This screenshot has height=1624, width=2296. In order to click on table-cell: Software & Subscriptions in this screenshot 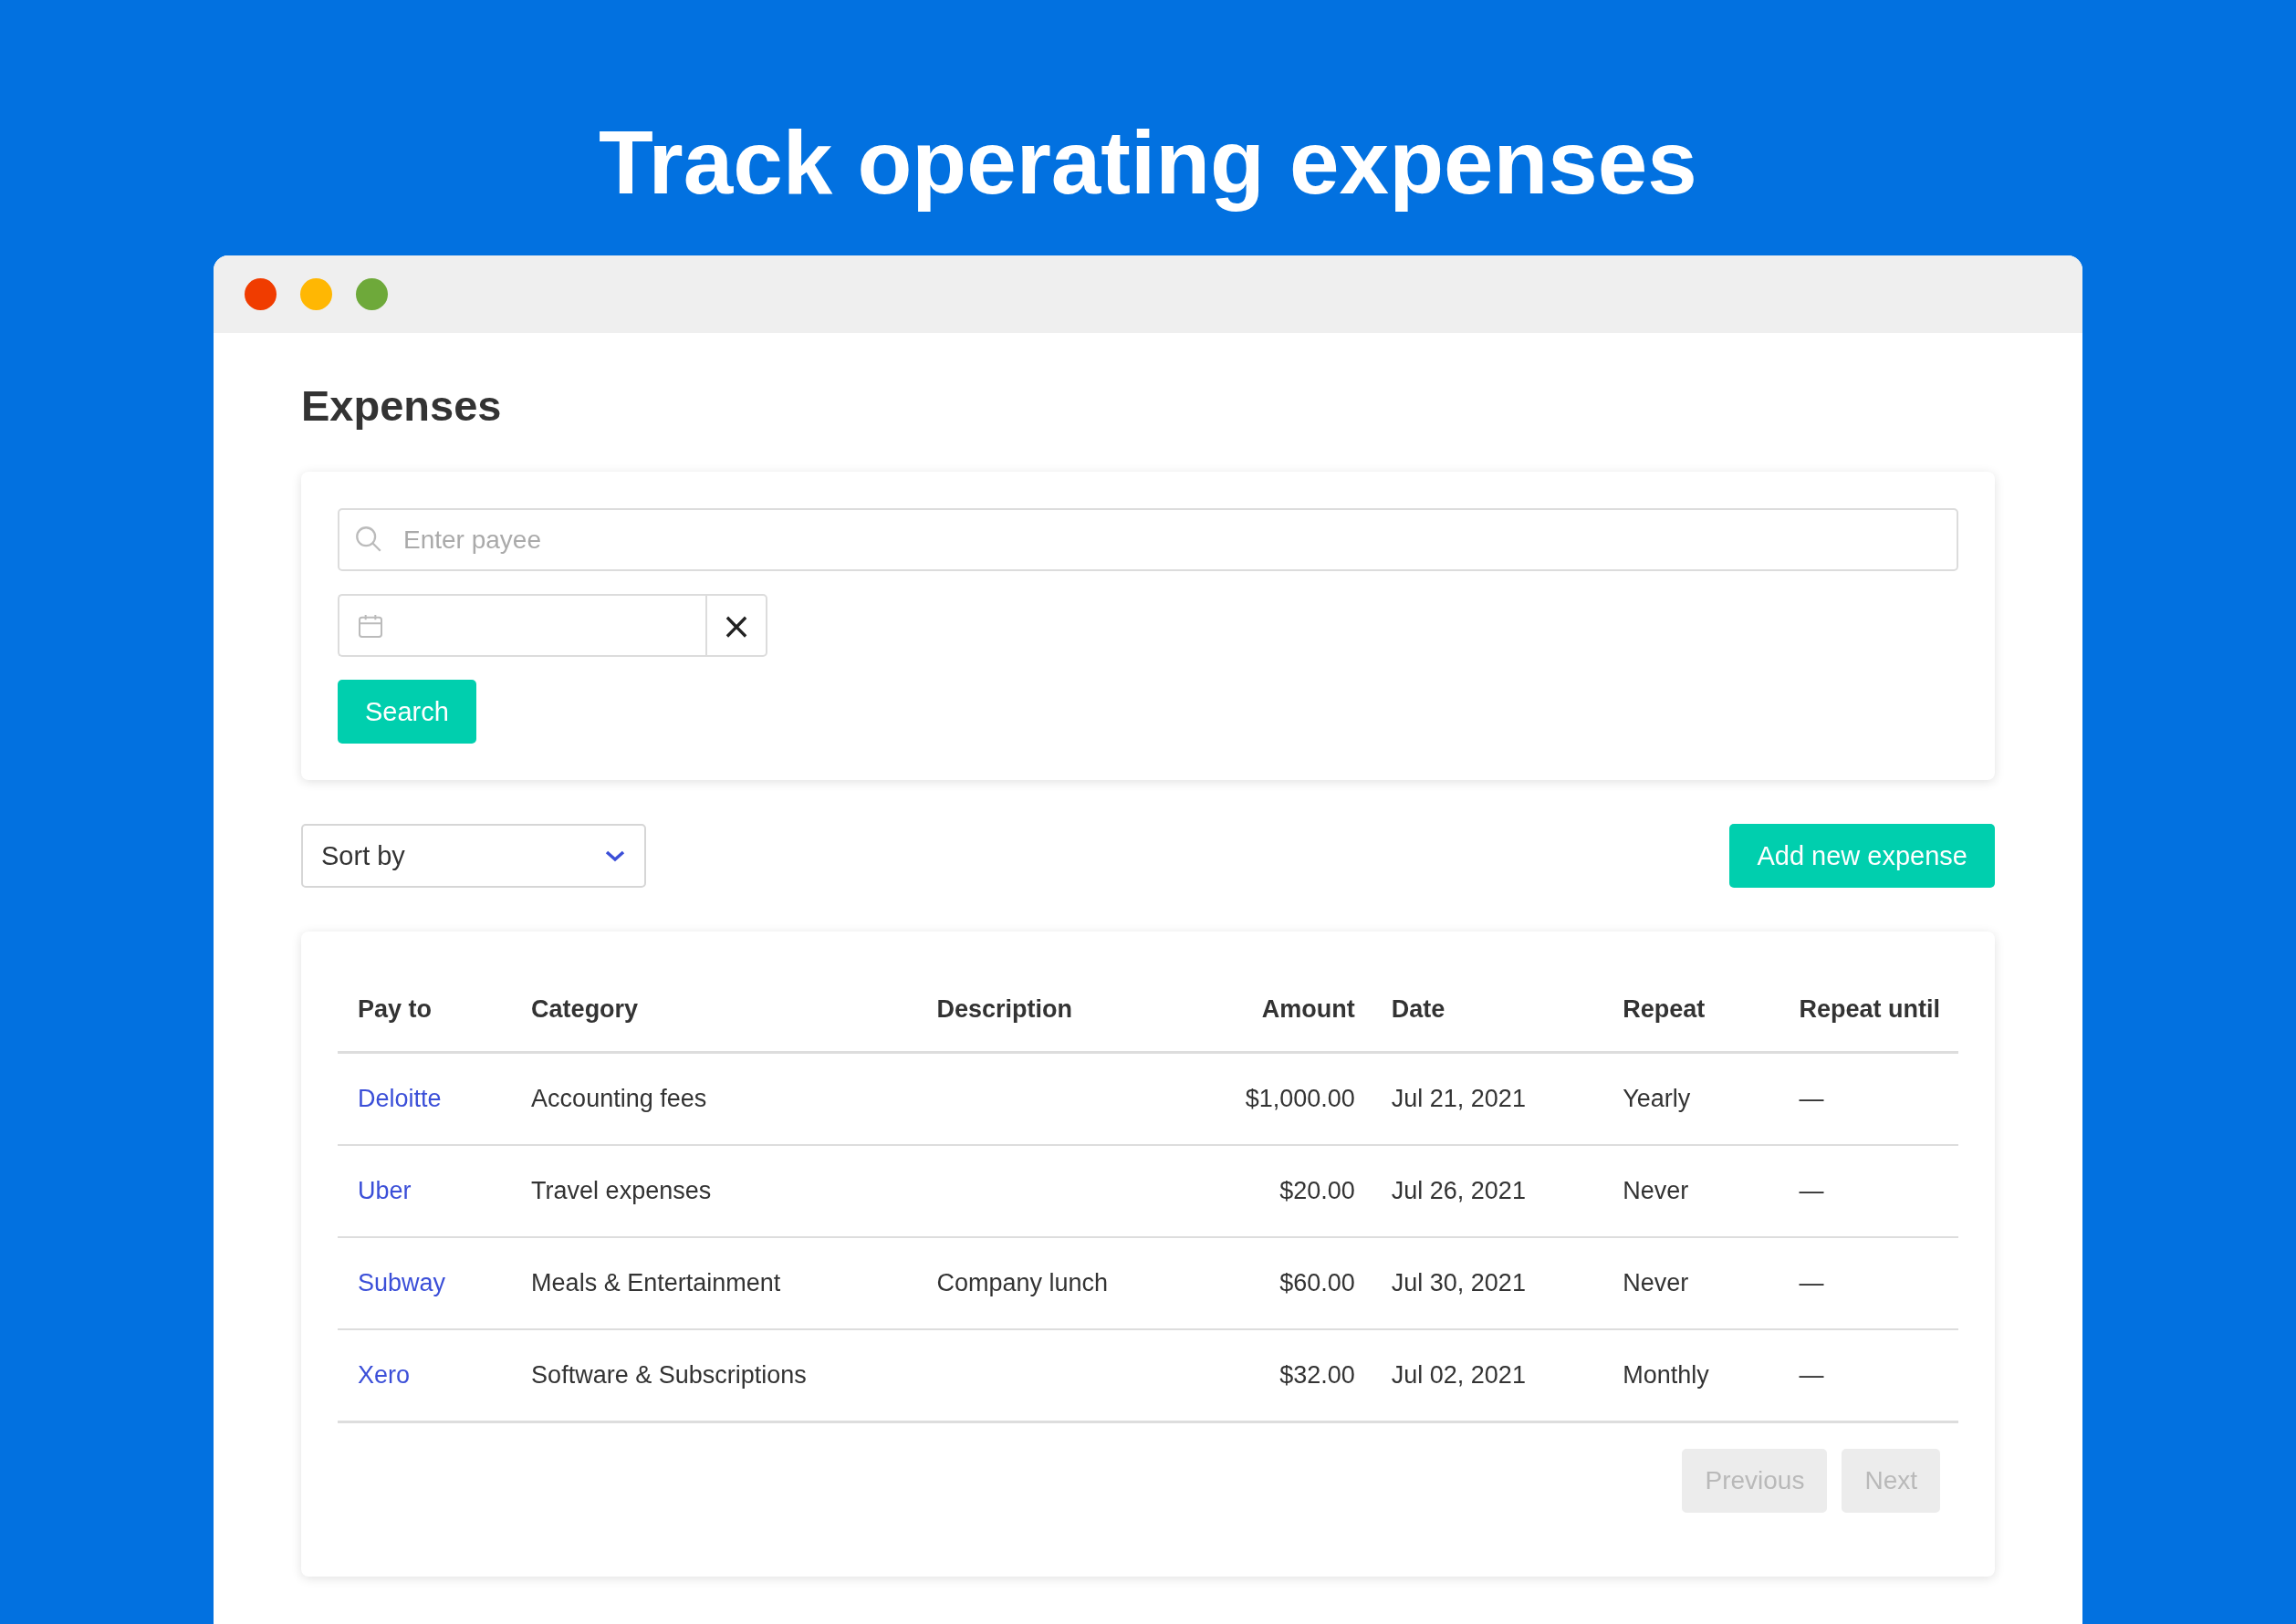, I will do `click(669, 1375)`.